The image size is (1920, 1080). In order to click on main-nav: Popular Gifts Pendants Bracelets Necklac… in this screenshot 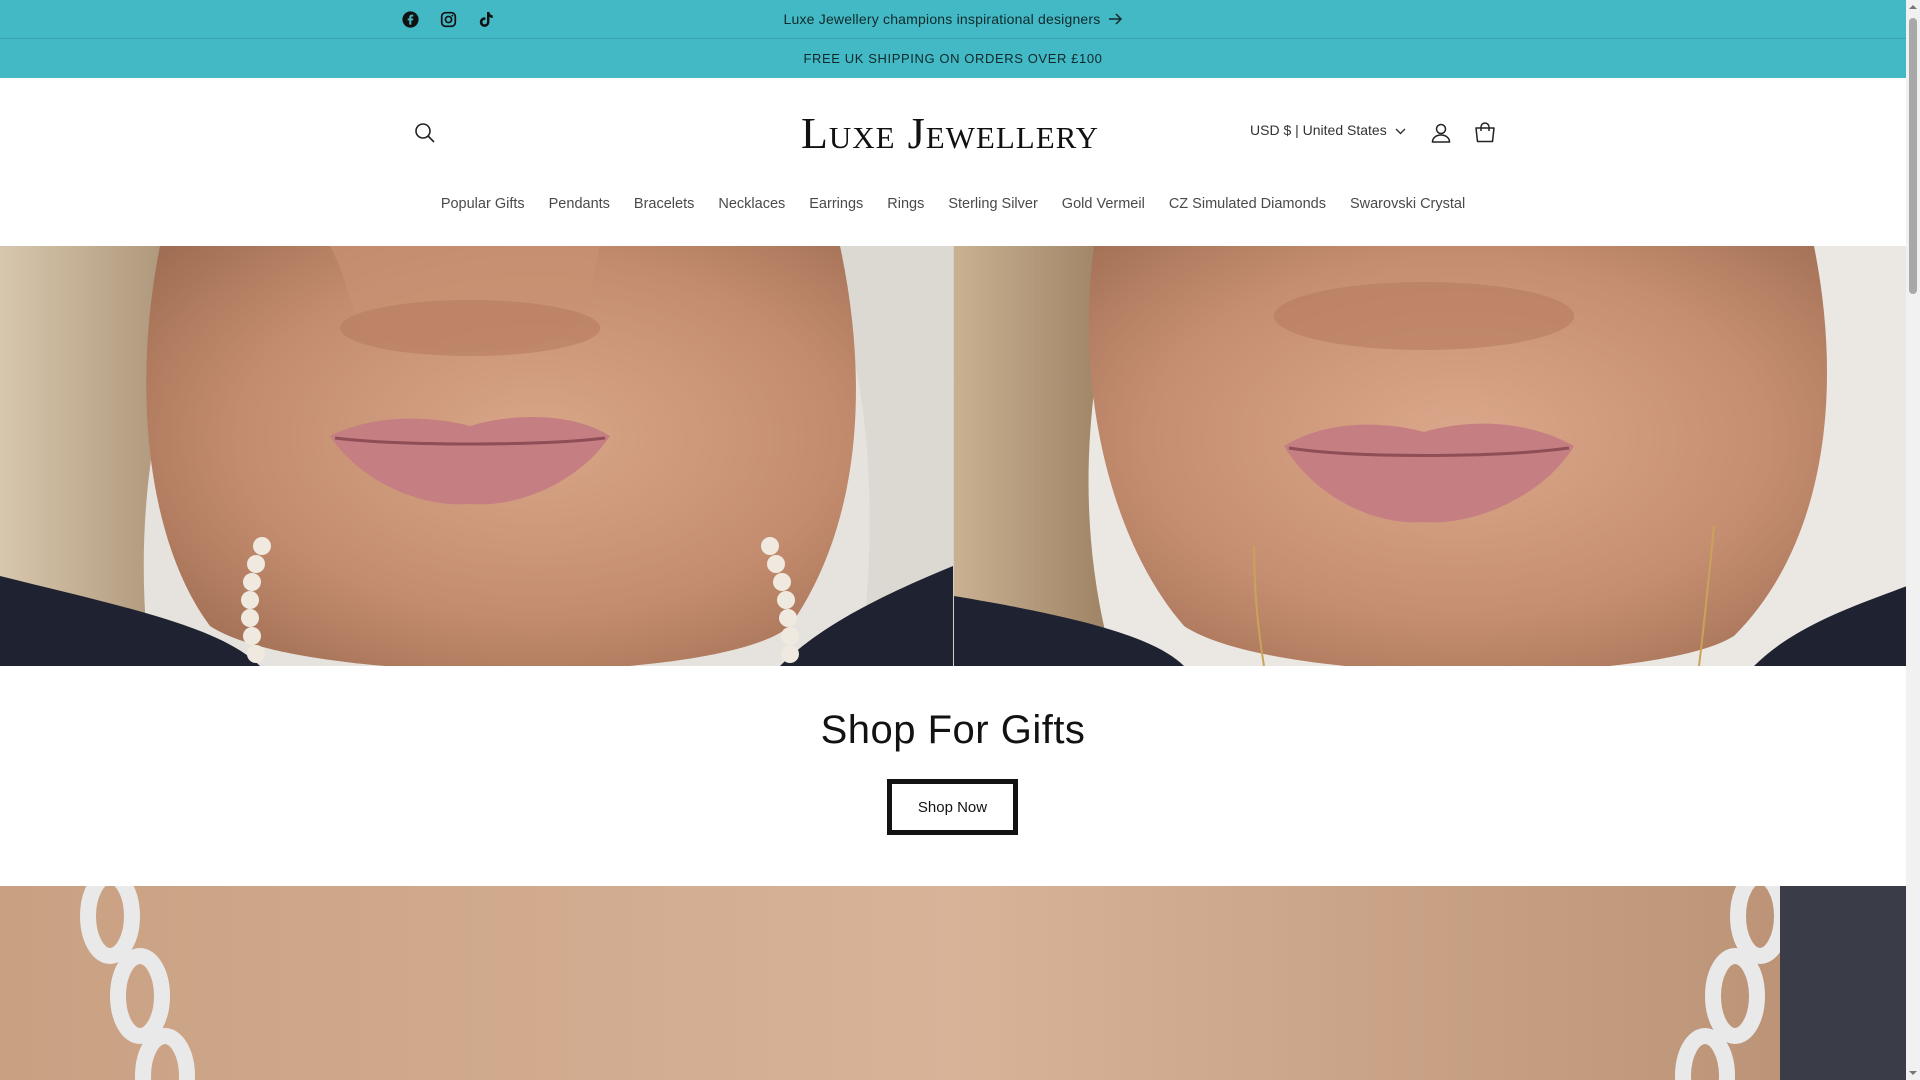, I will do `click(953, 204)`.